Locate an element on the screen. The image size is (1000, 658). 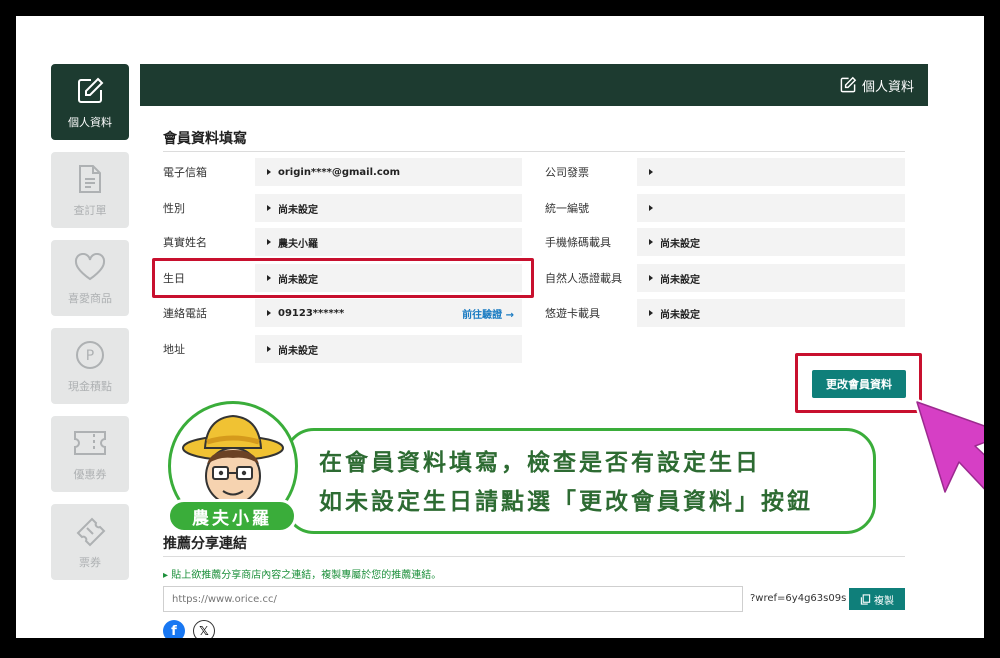
panel-header: 個人資料 is located at coordinates (534, 85).